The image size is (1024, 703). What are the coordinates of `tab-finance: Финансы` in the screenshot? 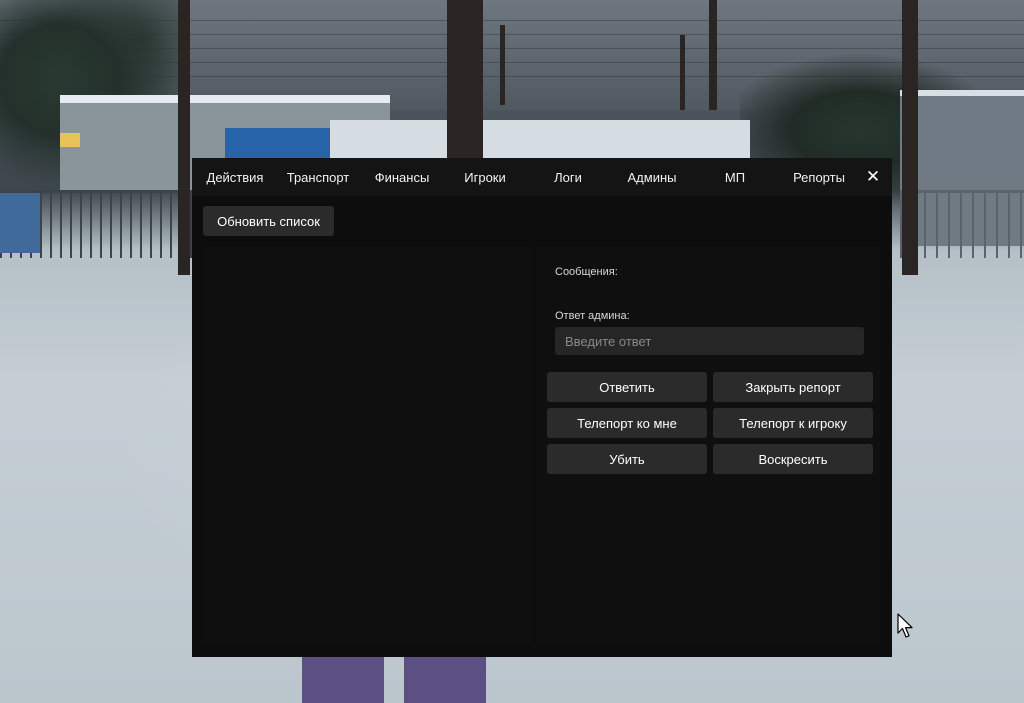 It's located at (402, 177).